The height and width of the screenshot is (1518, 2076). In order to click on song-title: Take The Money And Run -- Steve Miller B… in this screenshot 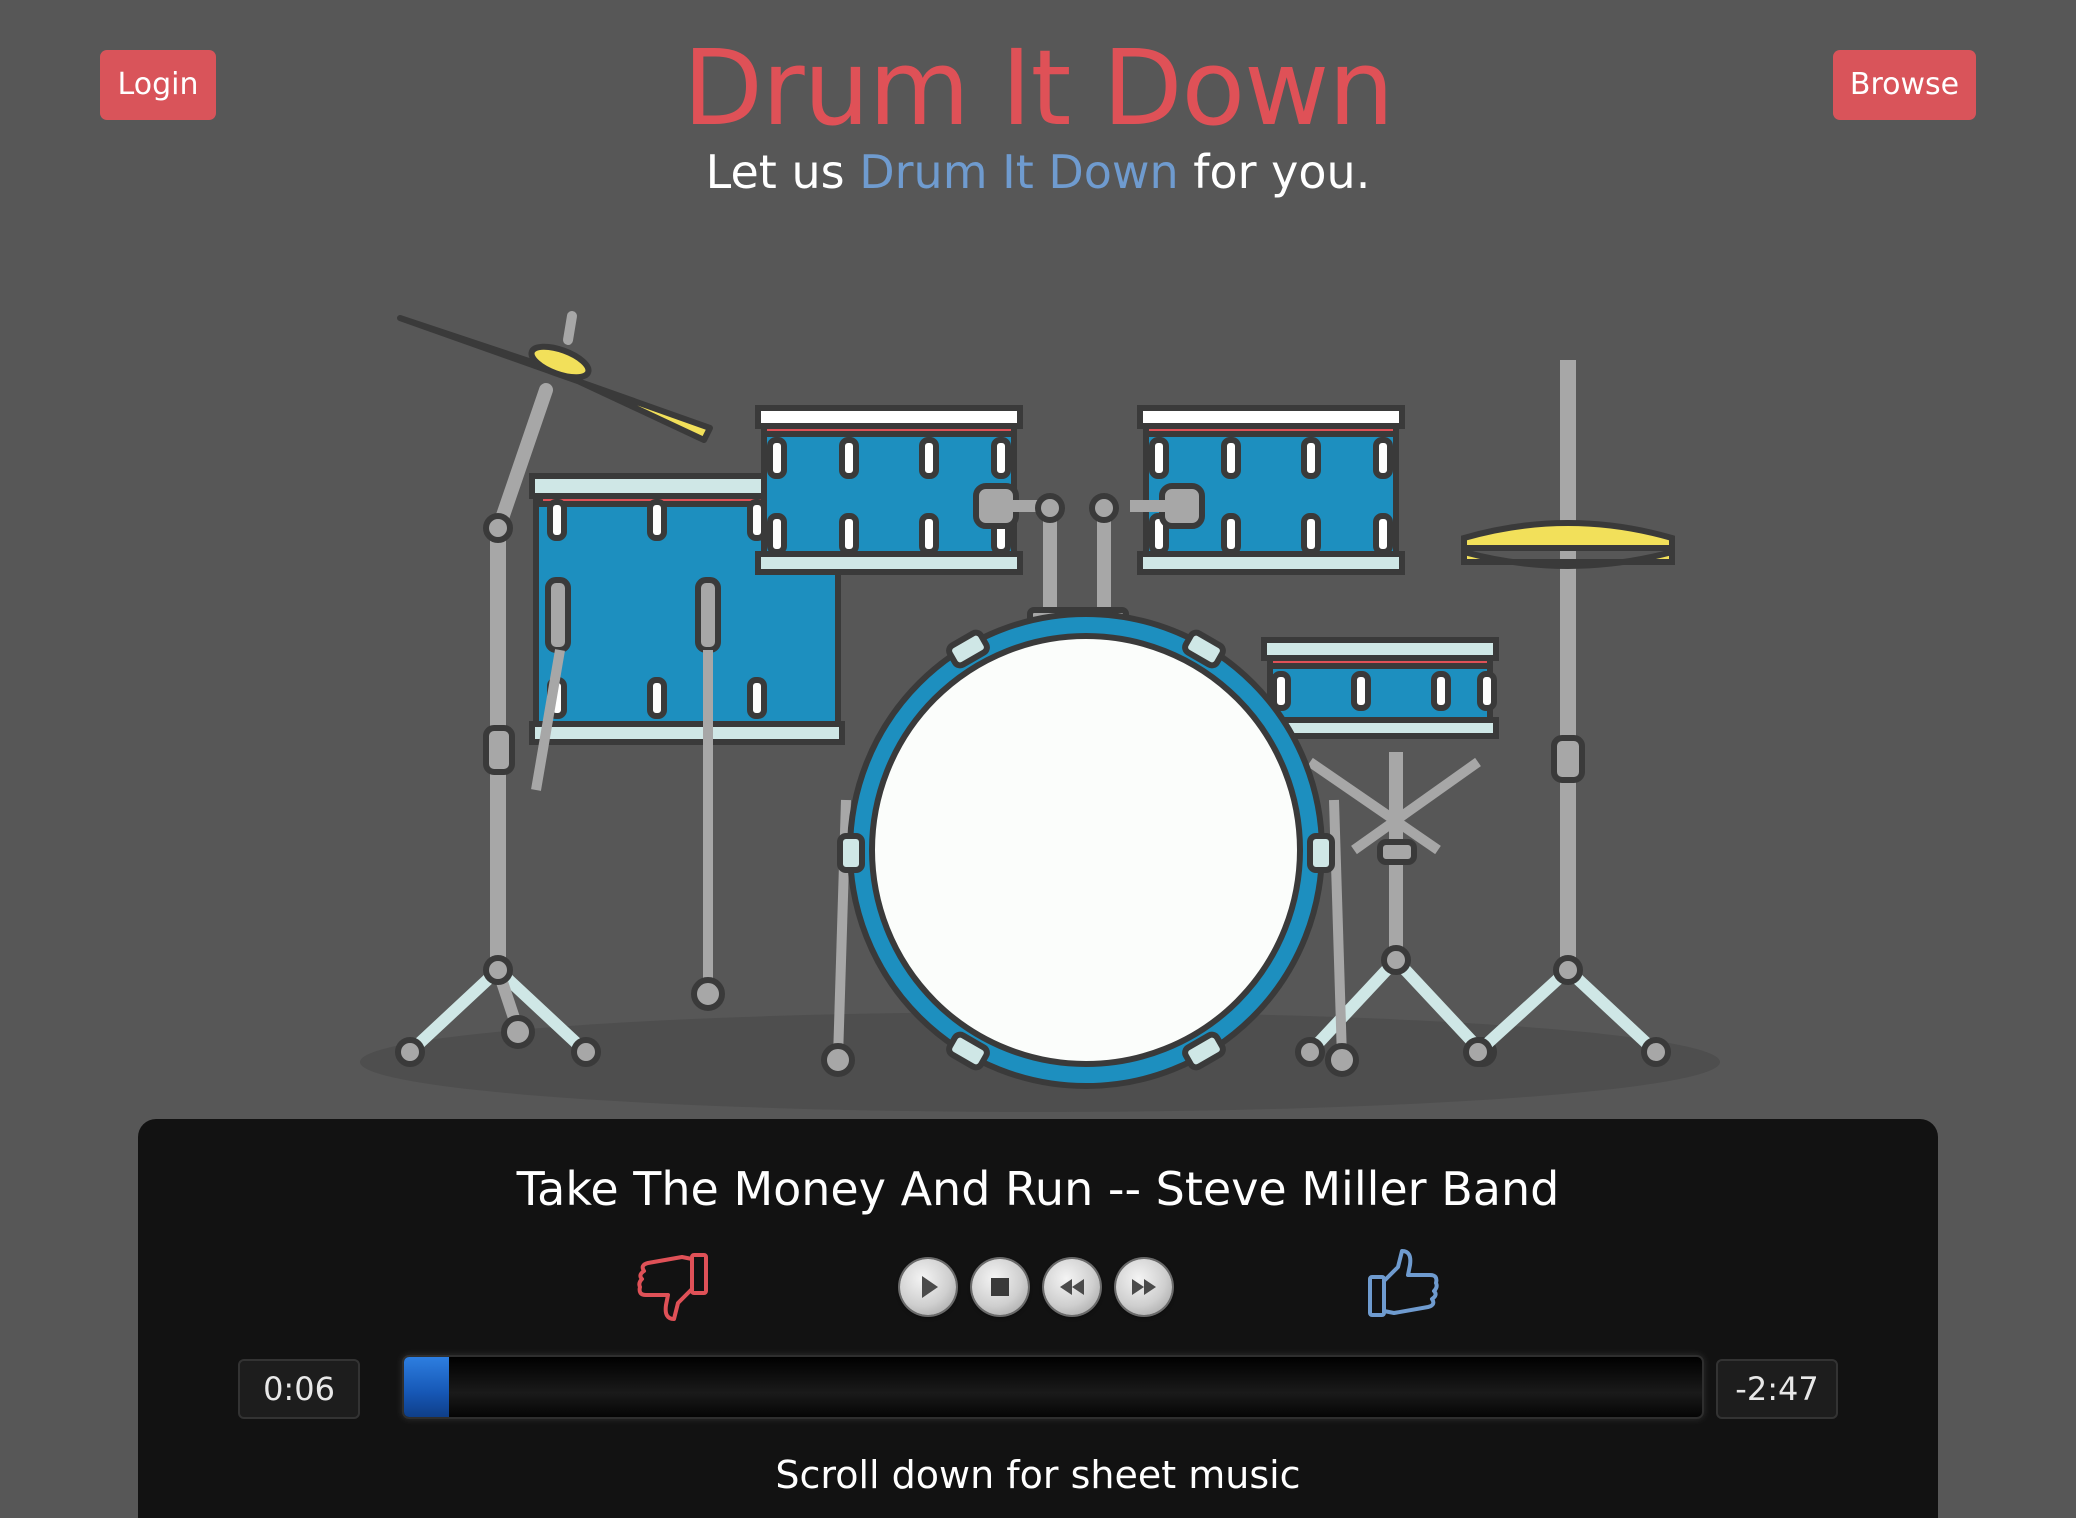, I will do `click(1038, 1189)`.